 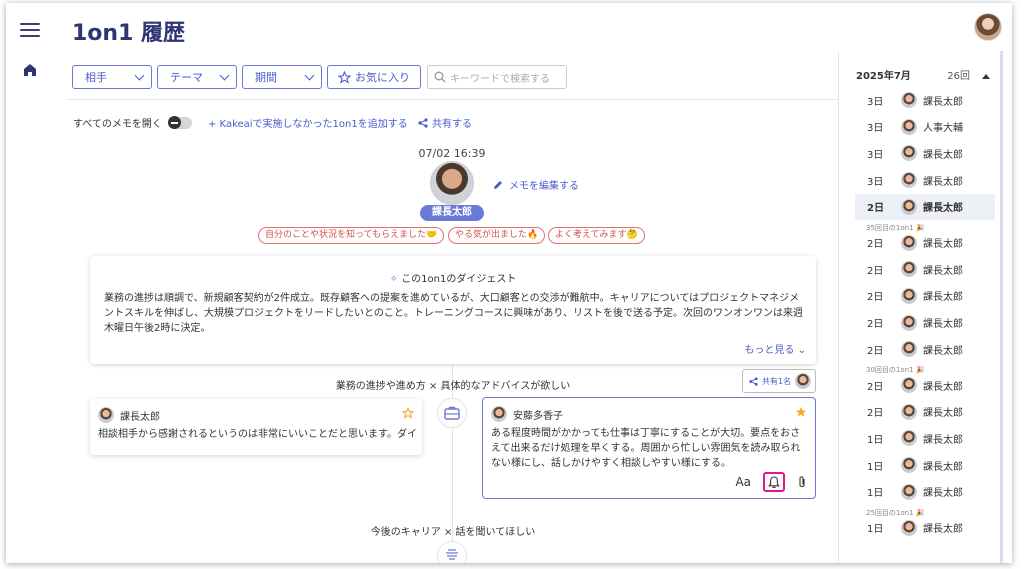 I want to click on shared-user-avatar, so click(x=803, y=381).